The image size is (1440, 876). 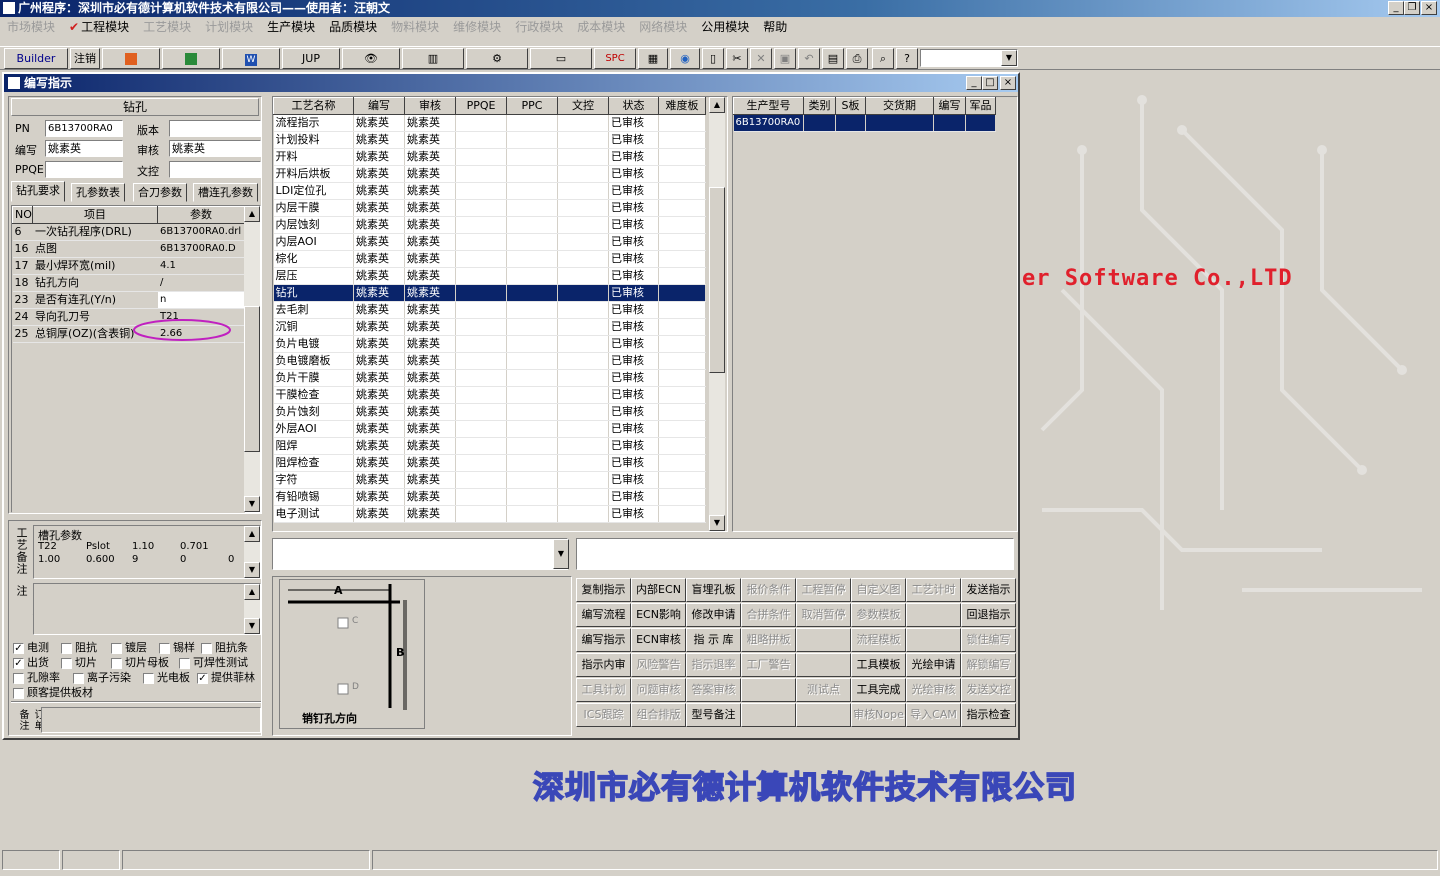 I want to click on param-header-value: 参数, so click(x=201, y=215).